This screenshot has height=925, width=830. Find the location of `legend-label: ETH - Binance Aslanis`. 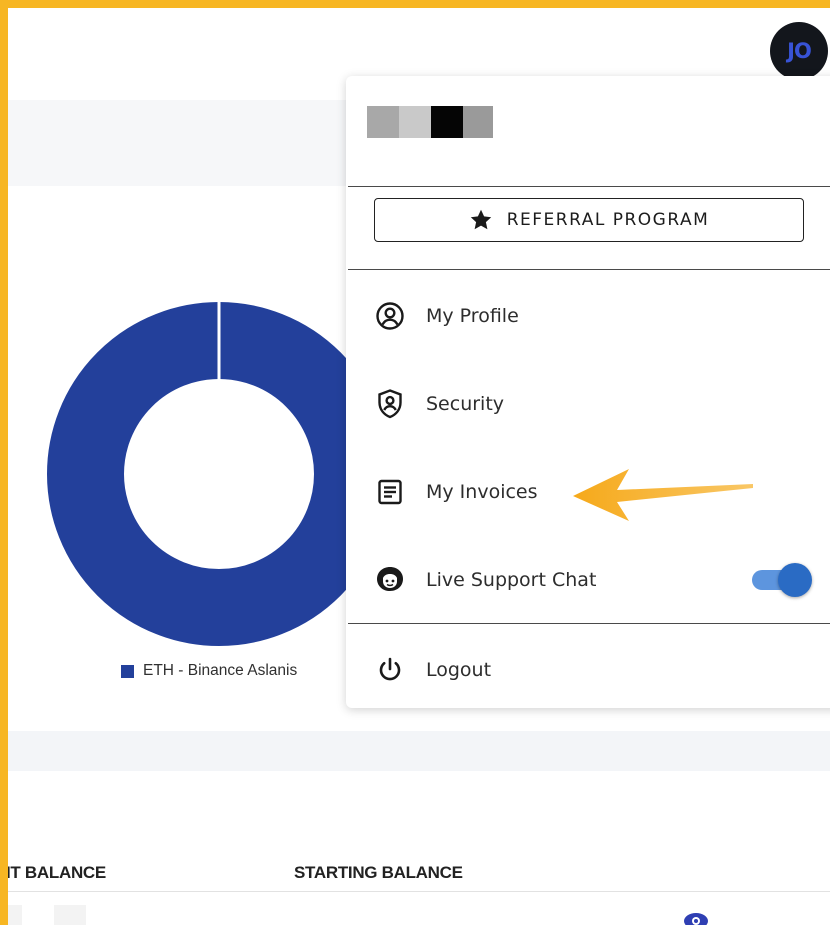

legend-label: ETH - Binance Aslanis is located at coordinates (220, 670).